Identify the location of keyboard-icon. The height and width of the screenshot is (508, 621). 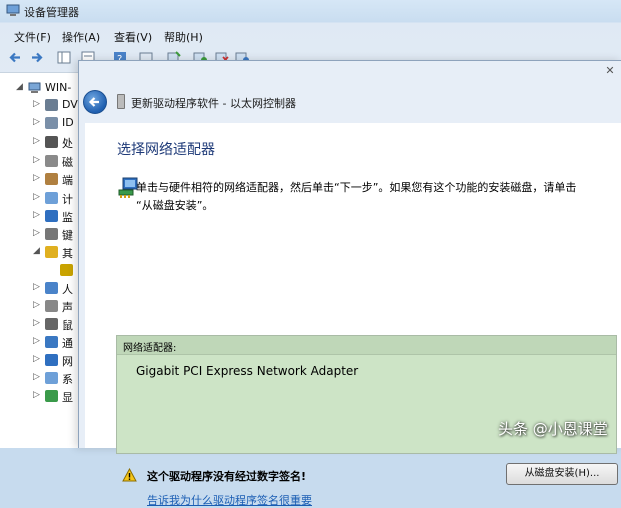
(51, 234).